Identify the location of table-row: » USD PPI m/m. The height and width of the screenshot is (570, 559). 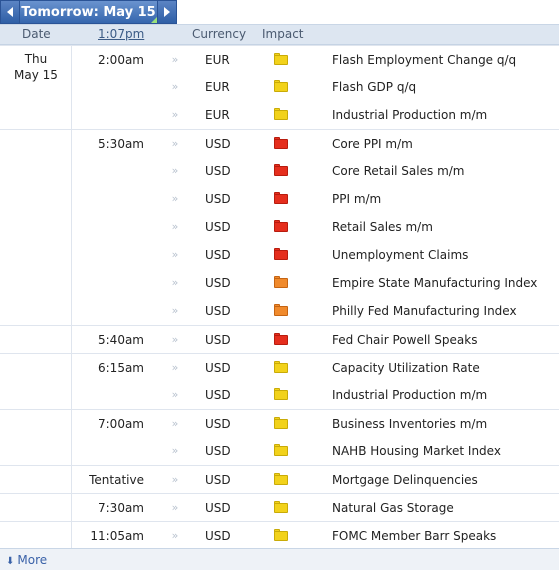
(279, 199).